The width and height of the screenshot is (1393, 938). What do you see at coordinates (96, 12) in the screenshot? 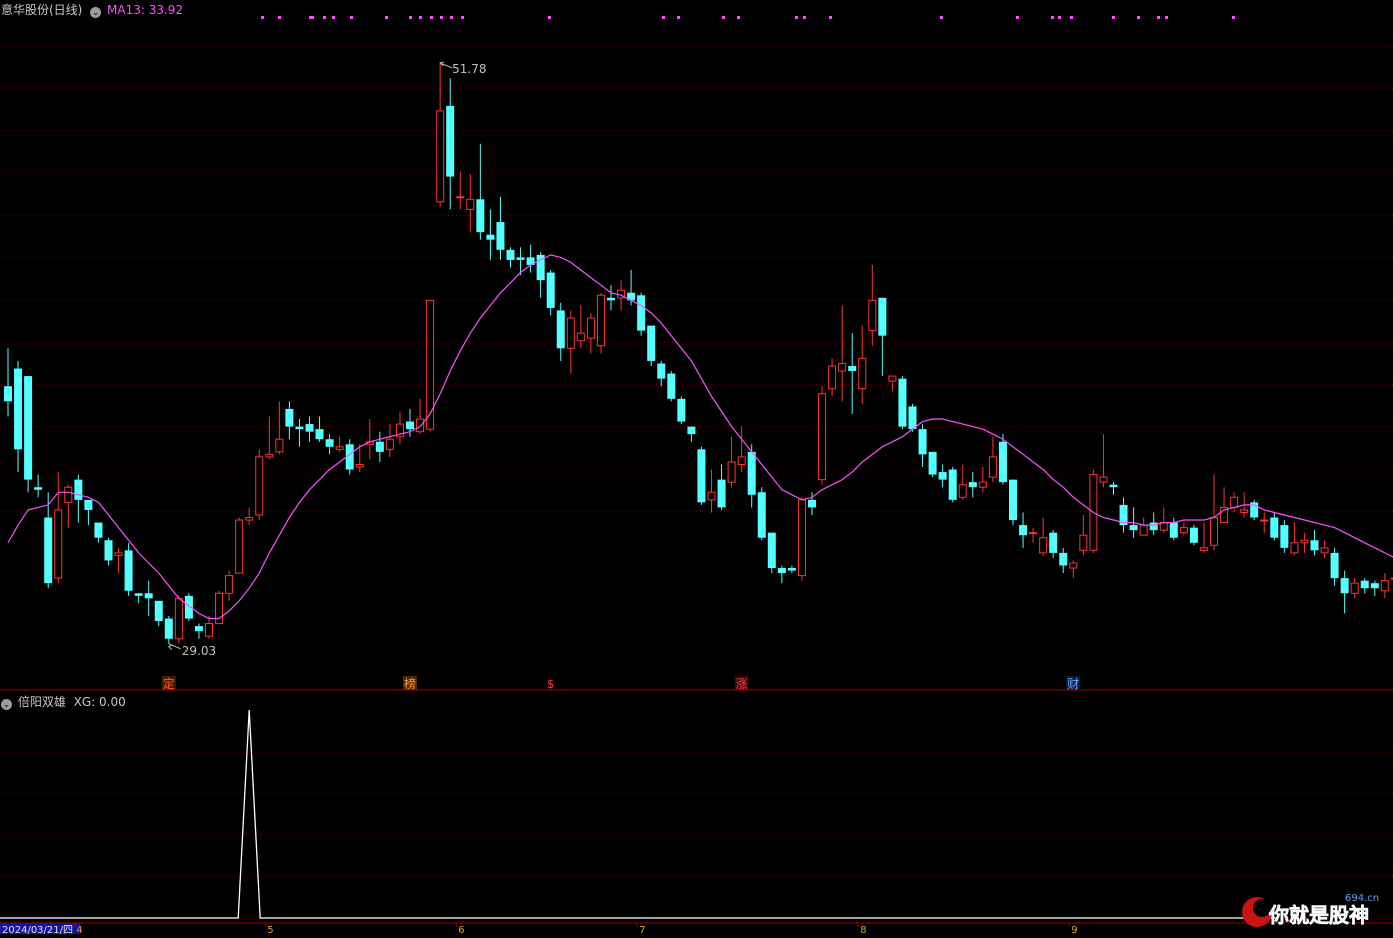
I see `collapse-icon: ⌄` at bounding box center [96, 12].